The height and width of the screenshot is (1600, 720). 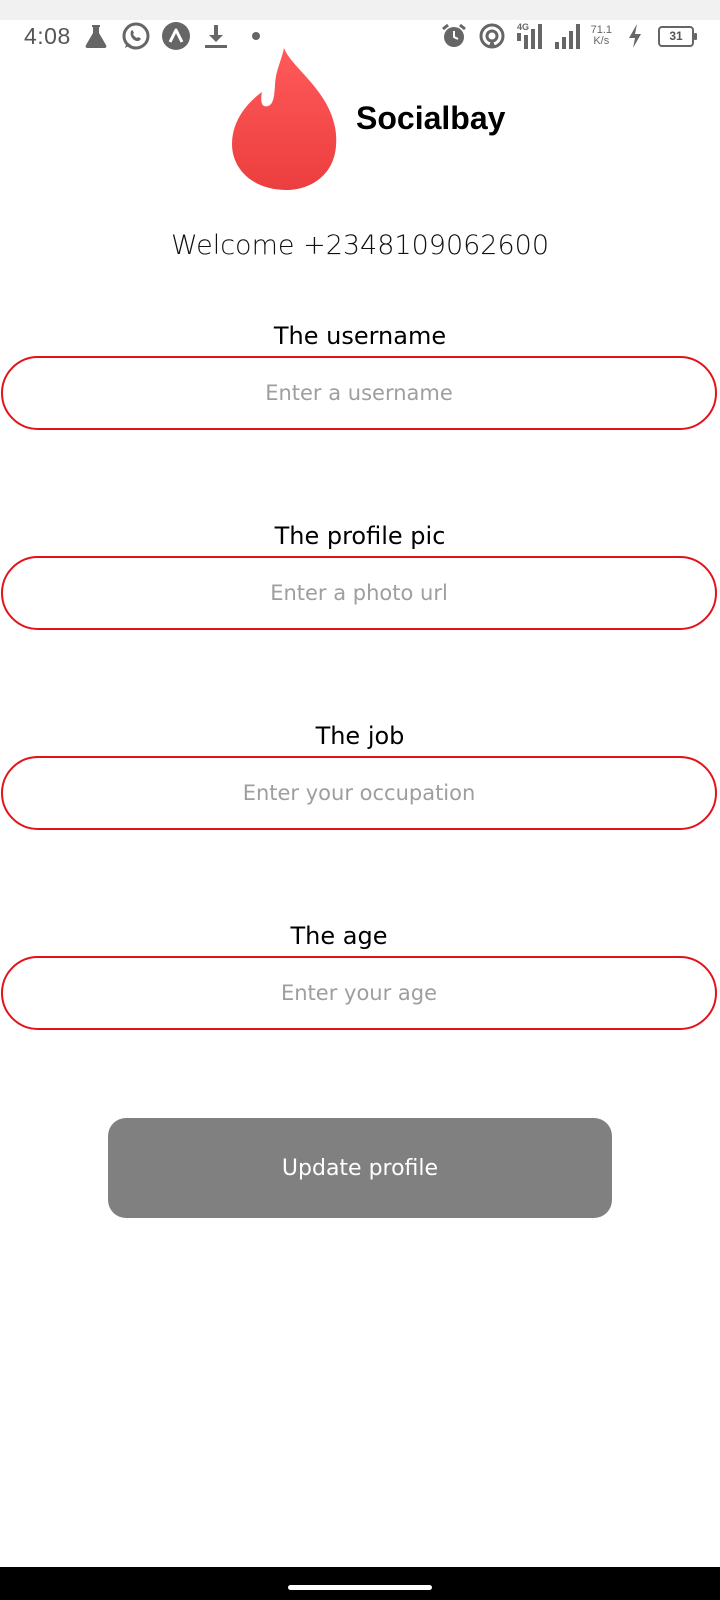 I want to click on age-label: The age, so click(x=339, y=936).